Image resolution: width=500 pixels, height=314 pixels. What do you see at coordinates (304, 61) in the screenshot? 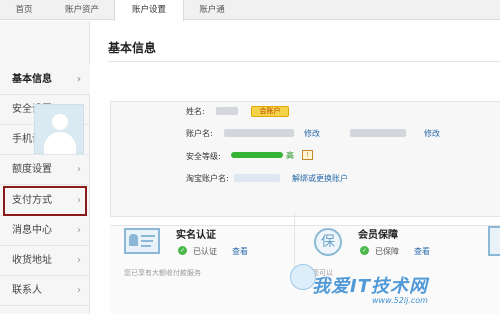
I see `title-divider` at bounding box center [304, 61].